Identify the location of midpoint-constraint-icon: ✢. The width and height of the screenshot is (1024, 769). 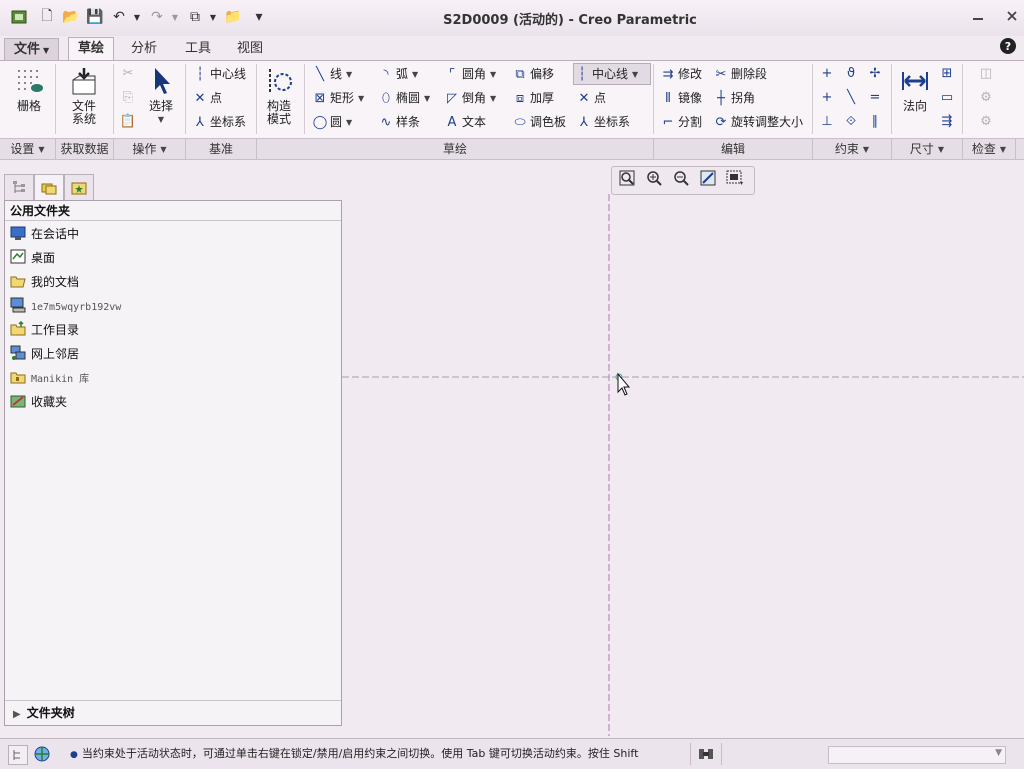
(875, 74).